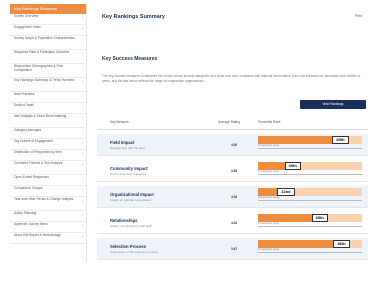 The height and width of the screenshot is (284, 372). I want to click on measure-name: Selection Process, so click(128, 246).